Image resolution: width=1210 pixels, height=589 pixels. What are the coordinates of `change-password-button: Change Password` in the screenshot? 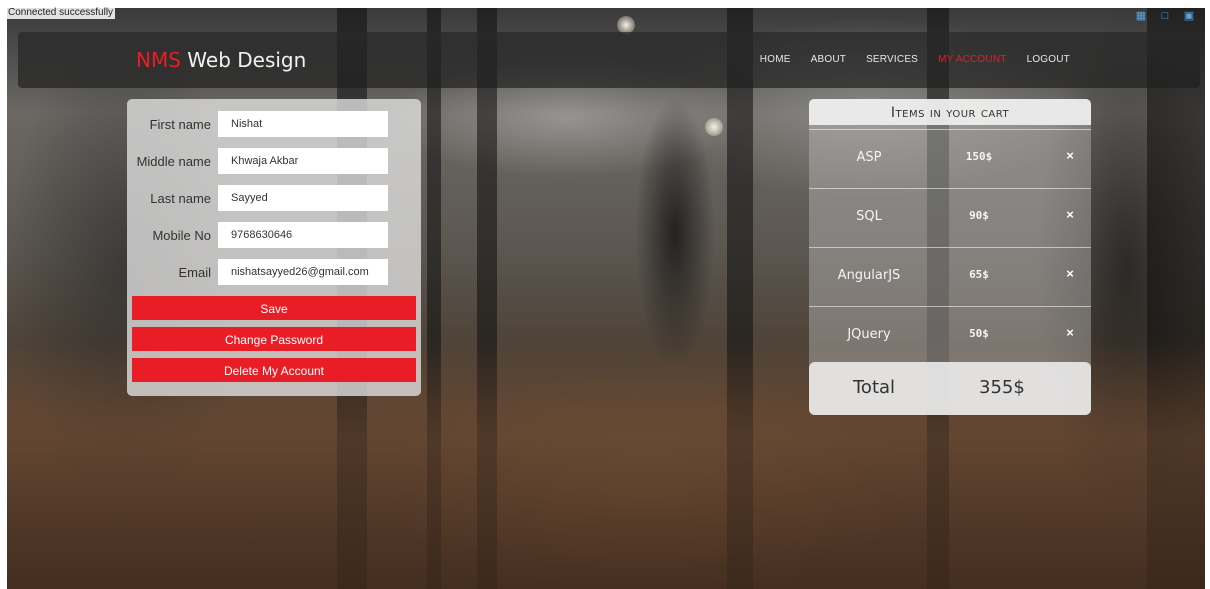 It's located at (274, 339).